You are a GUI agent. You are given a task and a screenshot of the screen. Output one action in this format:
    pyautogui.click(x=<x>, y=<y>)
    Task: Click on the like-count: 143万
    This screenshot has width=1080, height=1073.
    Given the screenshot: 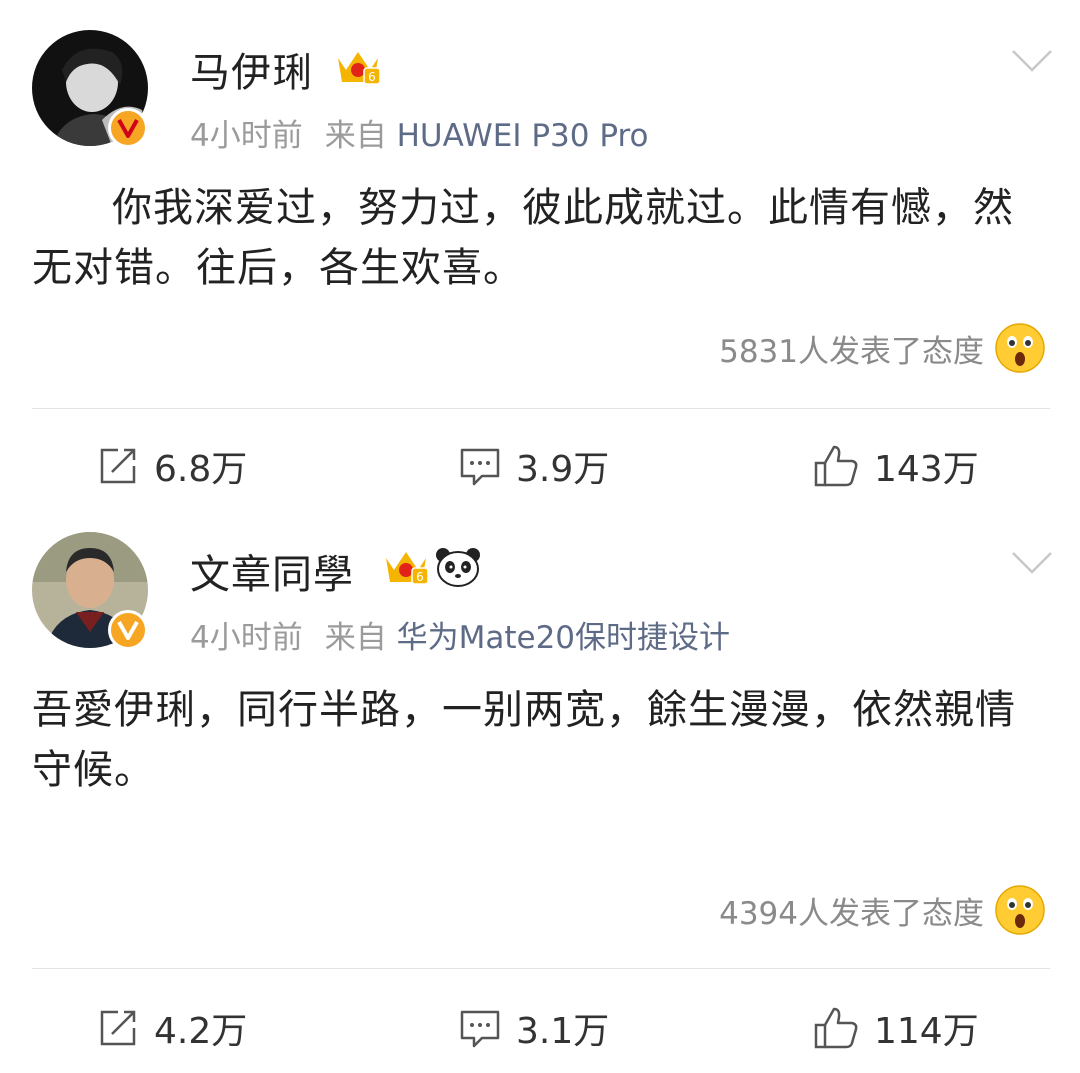 What is the action you would take?
    pyautogui.click(x=926, y=469)
    